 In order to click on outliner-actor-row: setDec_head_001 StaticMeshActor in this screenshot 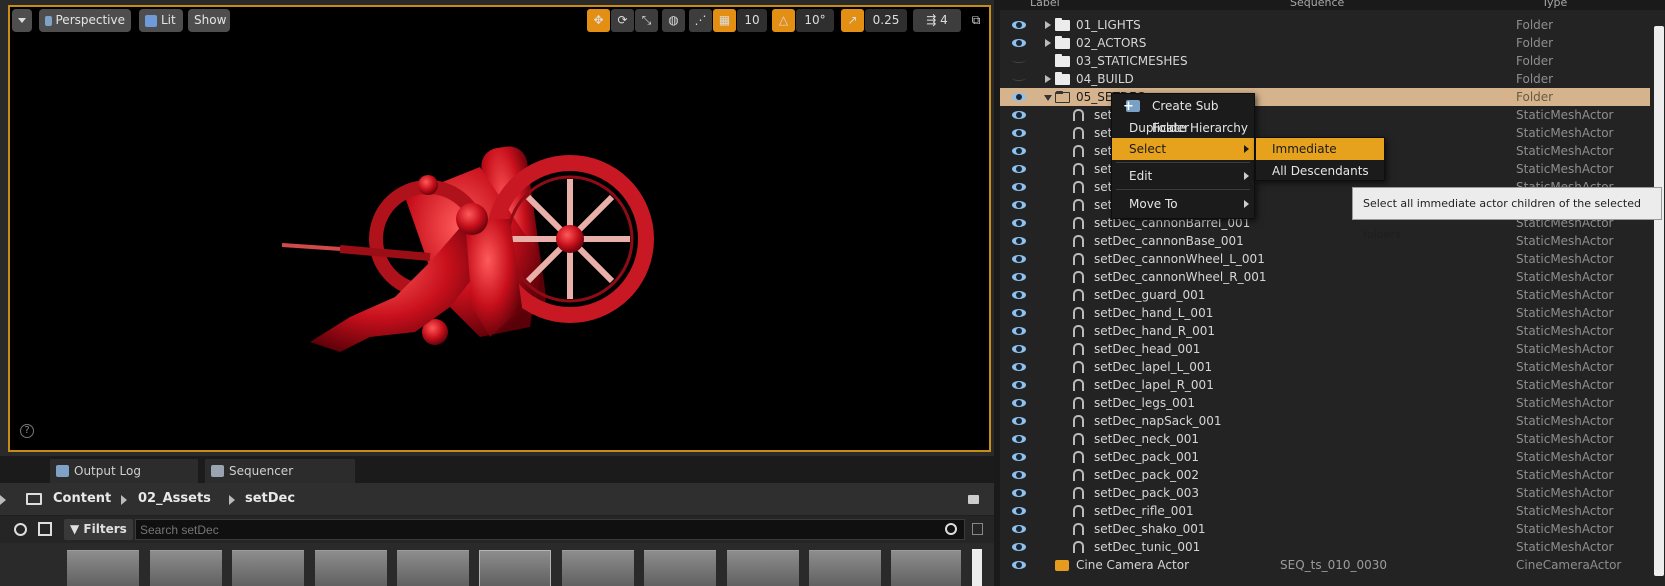, I will do `click(1325, 349)`.